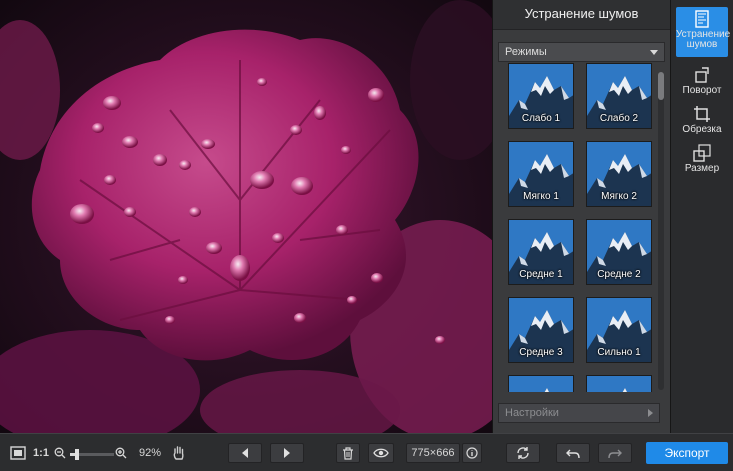 The image size is (733, 471). What do you see at coordinates (654, 52) in the screenshot?
I see `chevron-down-icon` at bounding box center [654, 52].